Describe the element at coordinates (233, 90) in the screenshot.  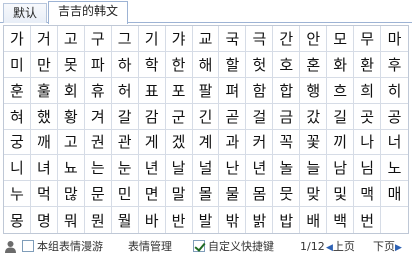
I see `char-cell: 펴` at that location.